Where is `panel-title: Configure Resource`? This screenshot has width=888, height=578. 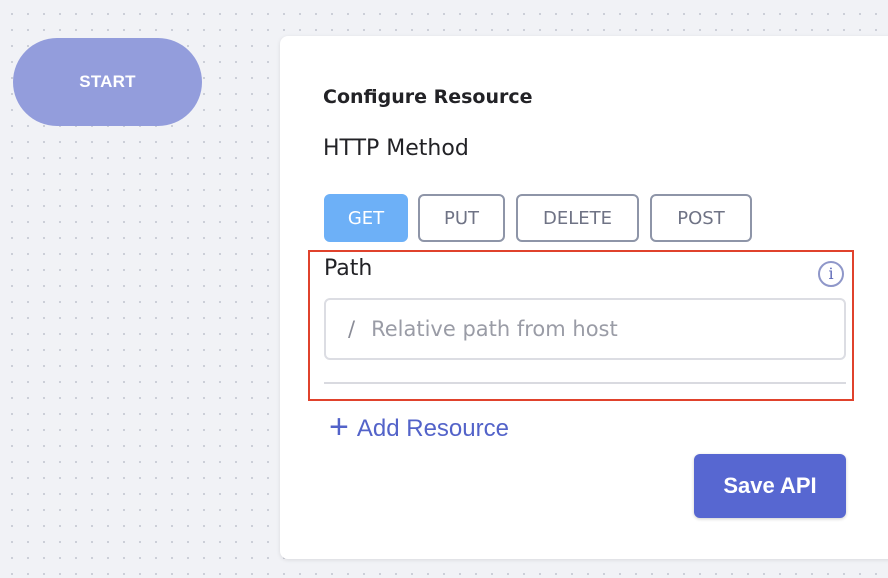 panel-title: Configure Resource is located at coordinates (428, 97).